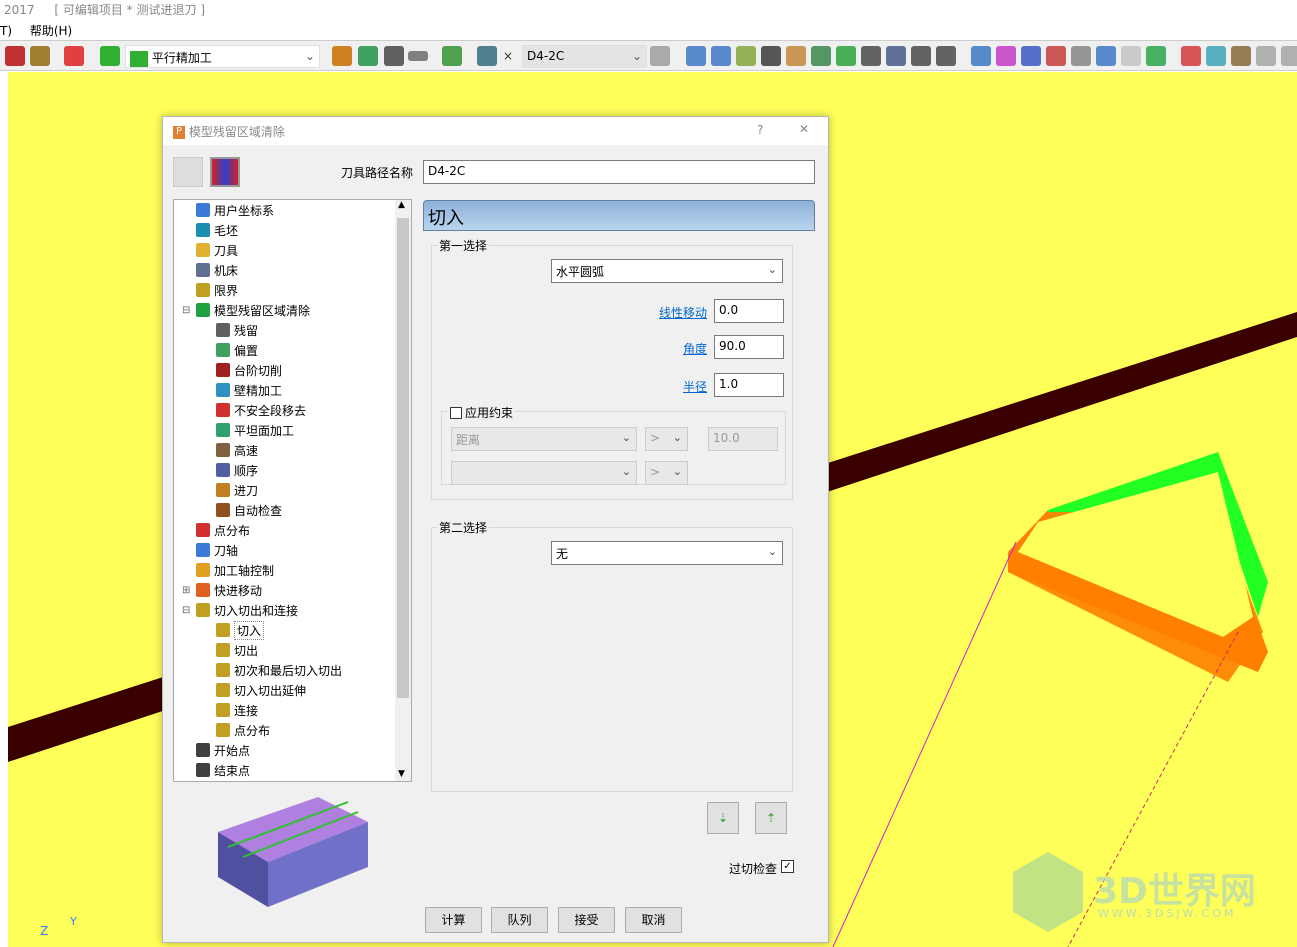 The image size is (1297, 947). Describe the element at coordinates (508, 56) in the screenshot. I see `clear-icon: ×` at that location.